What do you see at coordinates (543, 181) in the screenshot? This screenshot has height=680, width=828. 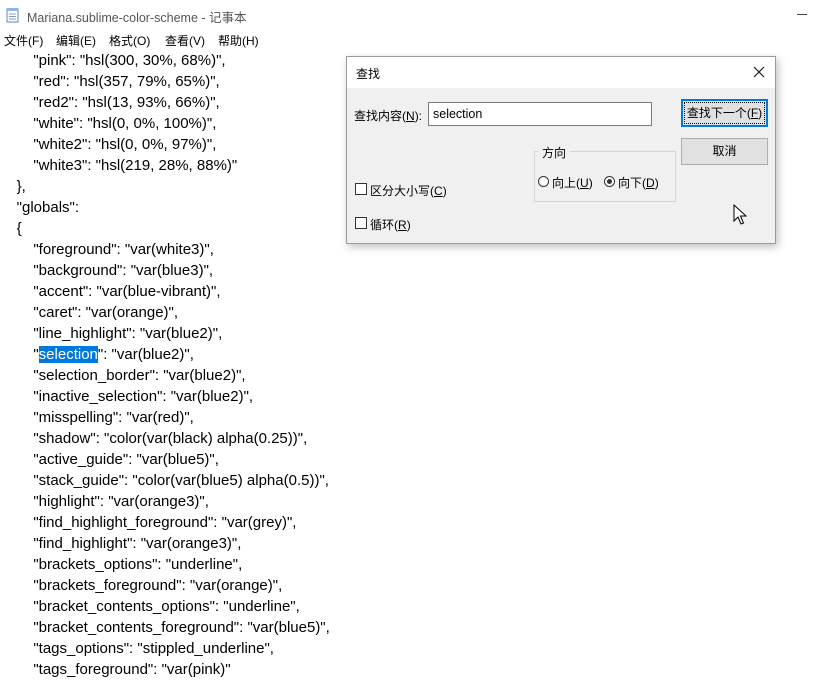 I see `direction-up-radio` at bounding box center [543, 181].